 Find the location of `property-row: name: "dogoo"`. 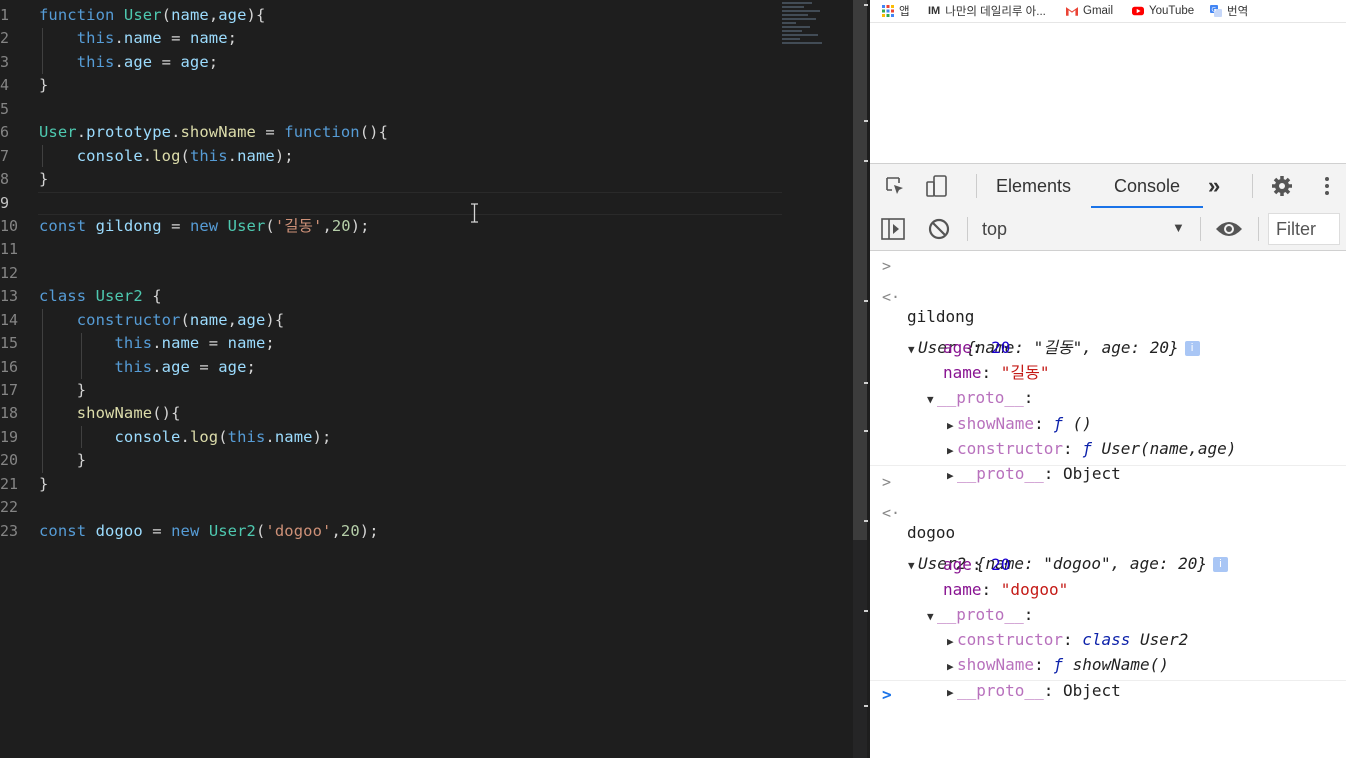

property-row: name: "dogoo" is located at coordinates (1006, 589).